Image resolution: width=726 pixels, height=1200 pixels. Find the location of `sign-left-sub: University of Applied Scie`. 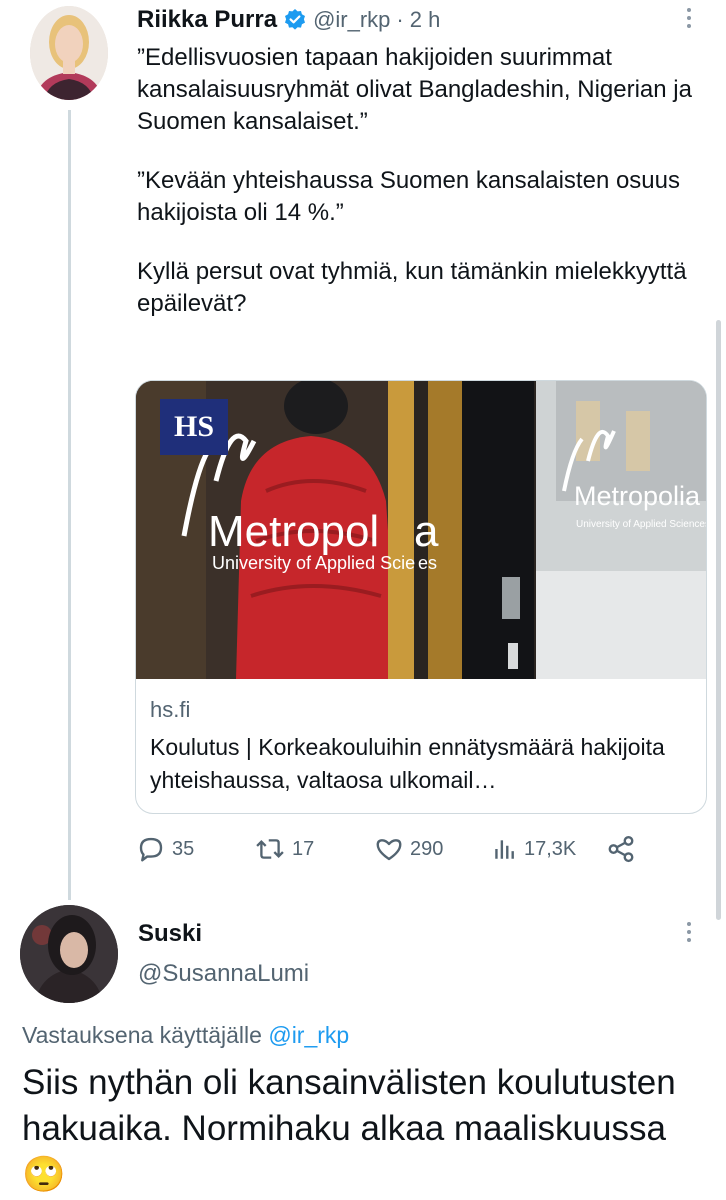

sign-left-sub: University of Applied Scie is located at coordinates (314, 563).